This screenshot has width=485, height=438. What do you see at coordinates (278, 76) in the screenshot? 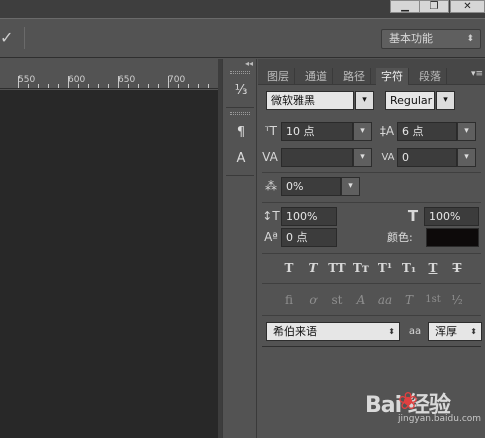
I see `tab-layers: 图层` at bounding box center [278, 76].